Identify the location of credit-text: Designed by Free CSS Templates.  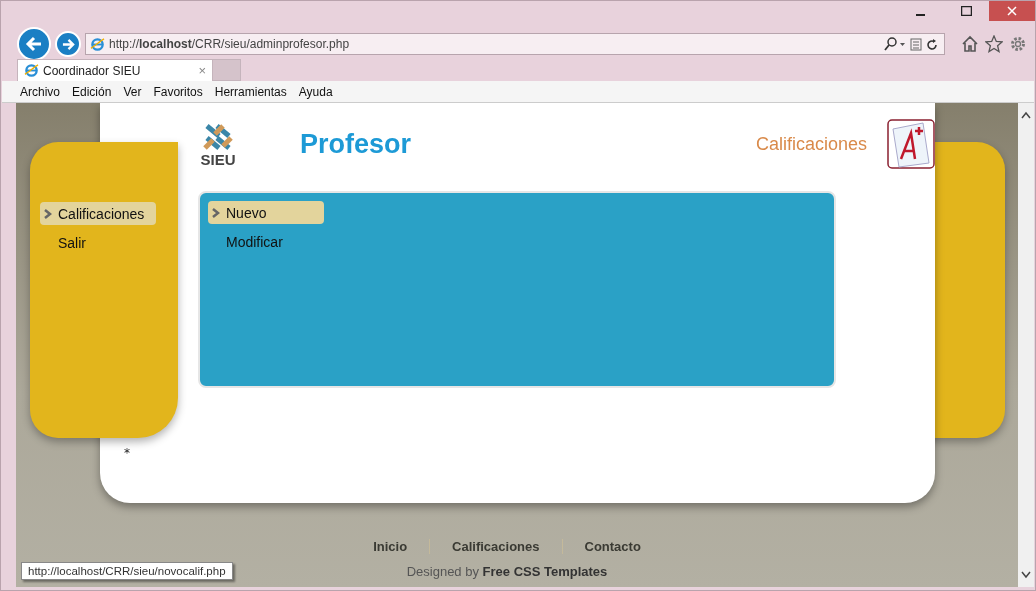
(507, 571).